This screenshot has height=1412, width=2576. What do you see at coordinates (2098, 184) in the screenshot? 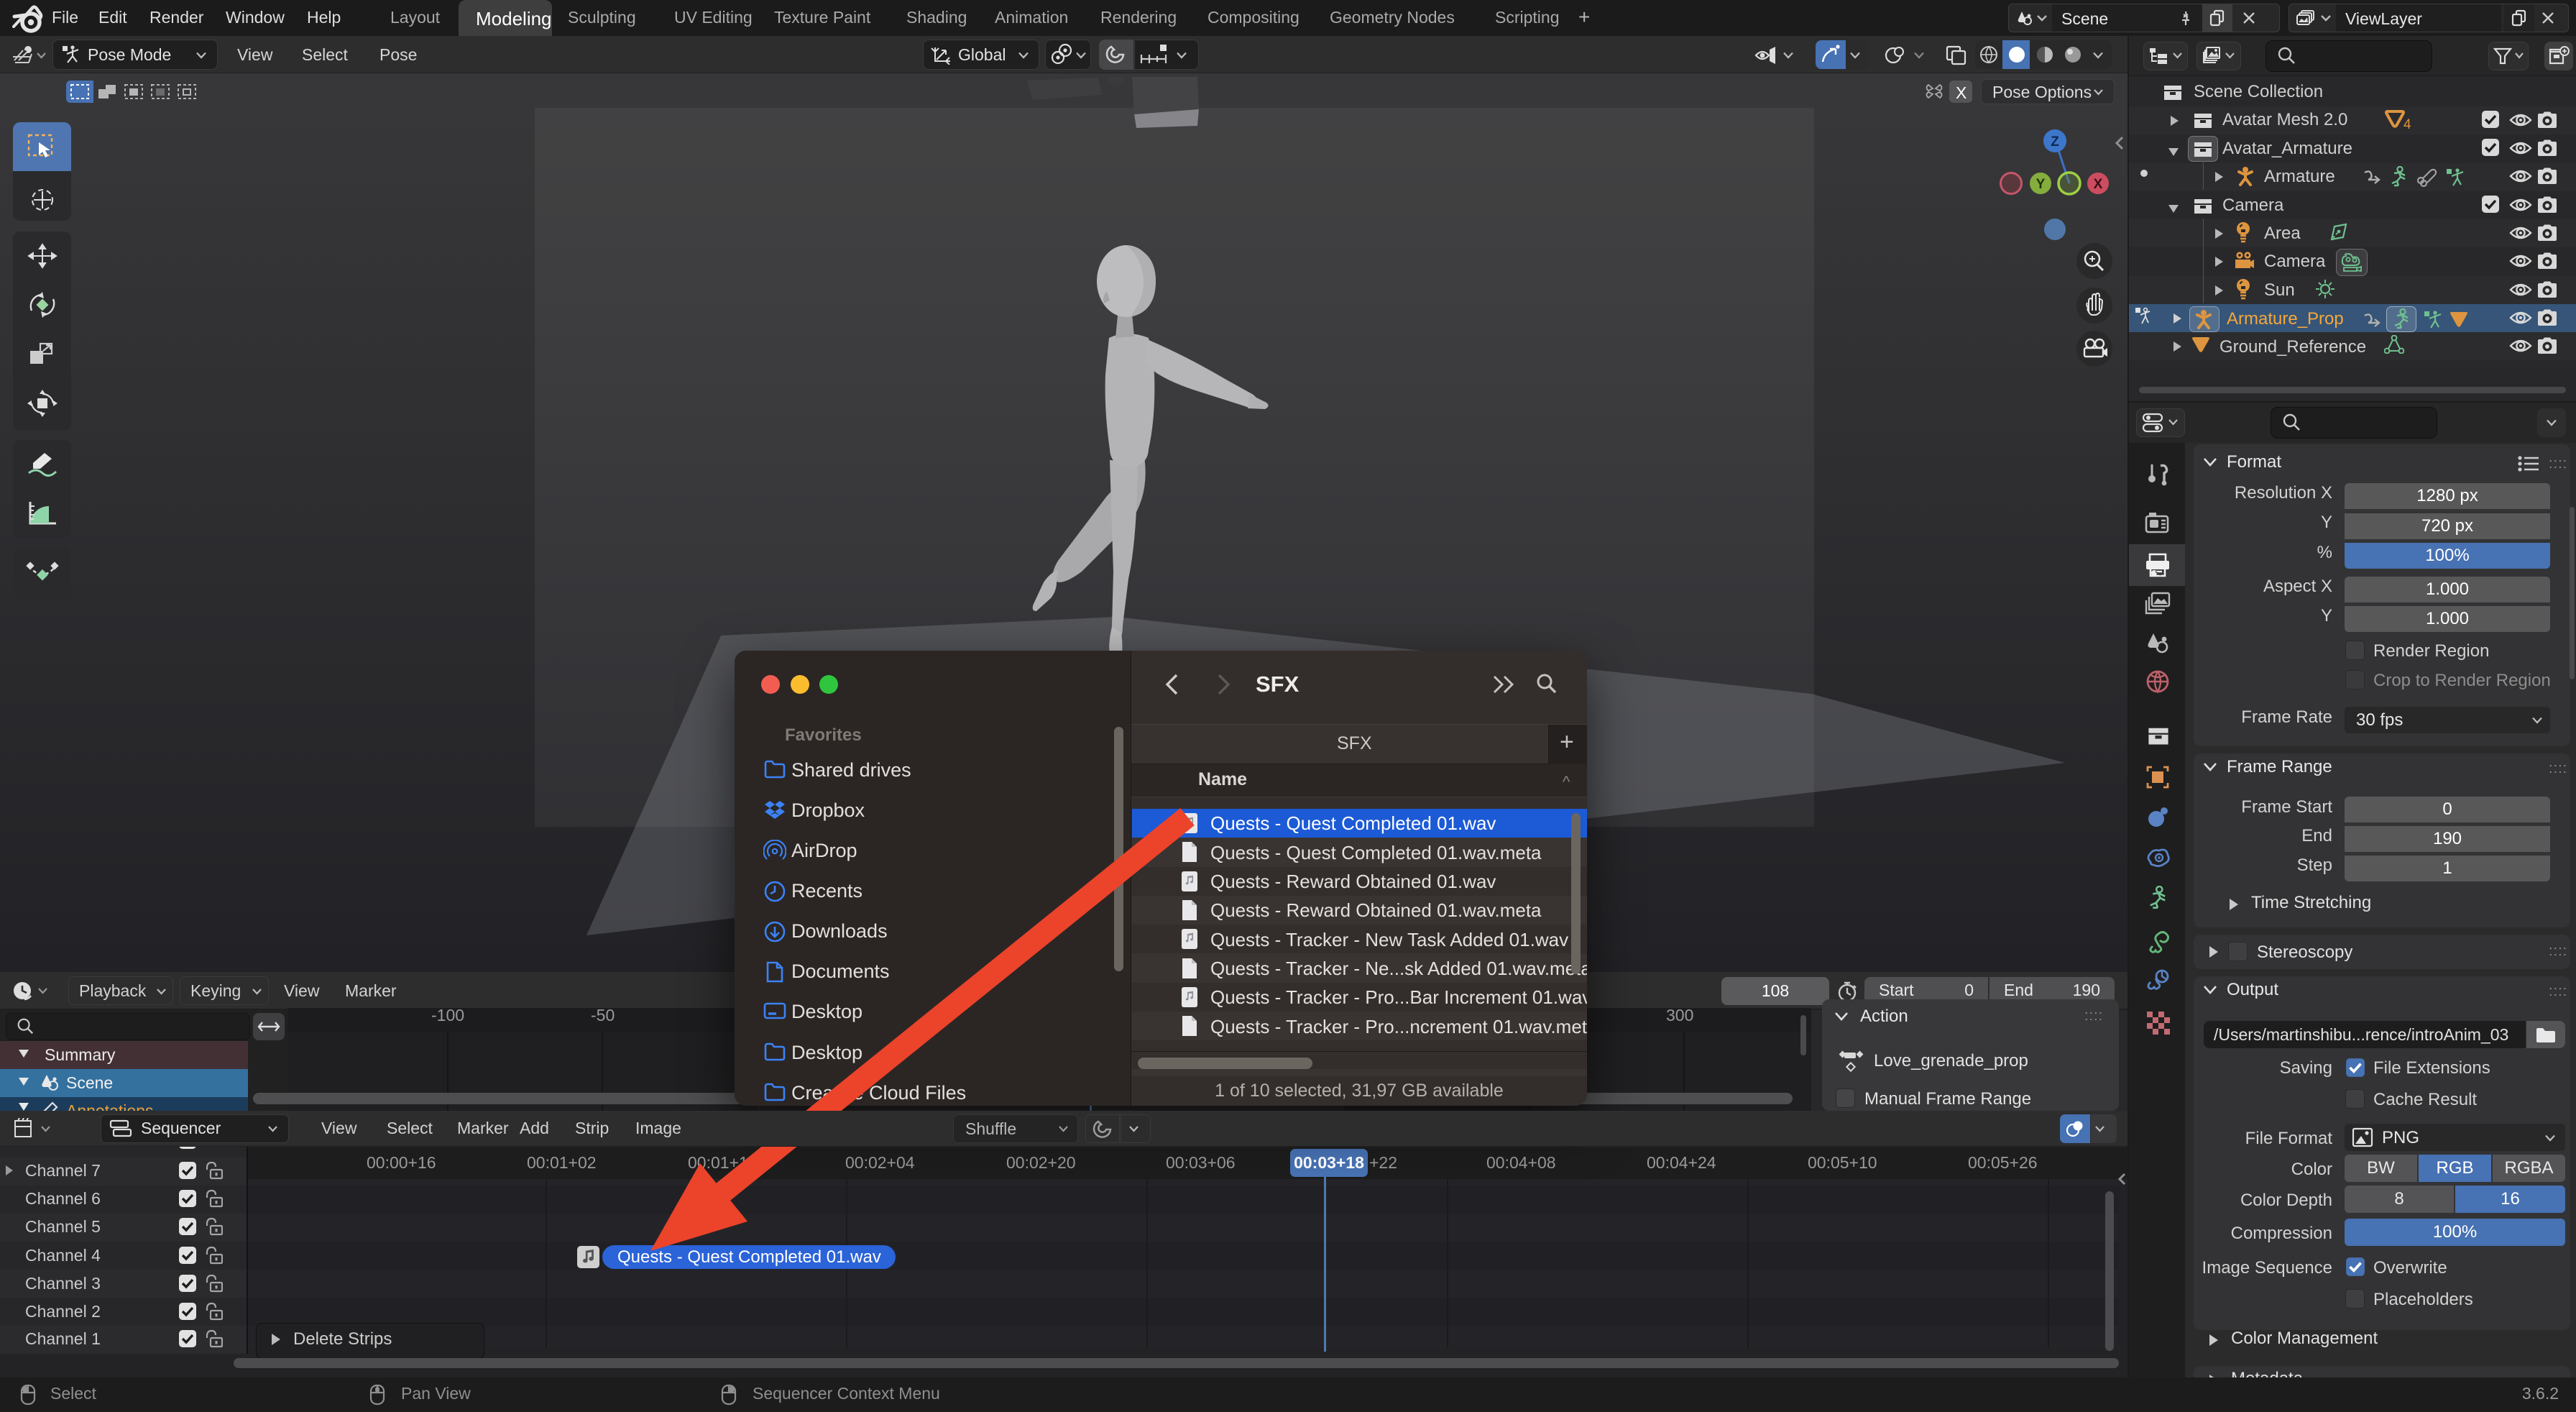
I see `svg-text: X` at bounding box center [2098, 184].